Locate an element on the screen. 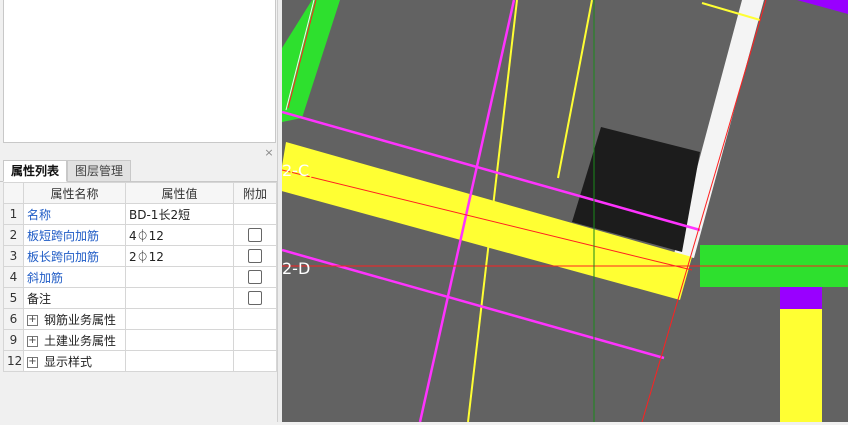 This screenshot has width=848, height=425. table-row: 9 + 土建业务属性 is located at coordinates (140, 340).